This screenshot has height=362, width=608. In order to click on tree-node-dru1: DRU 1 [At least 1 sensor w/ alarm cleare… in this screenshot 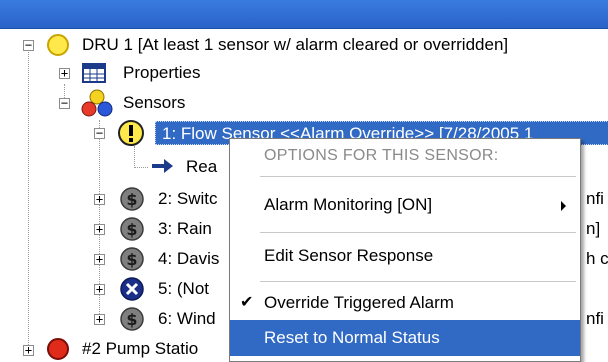, I will do `click(295, 45)`.